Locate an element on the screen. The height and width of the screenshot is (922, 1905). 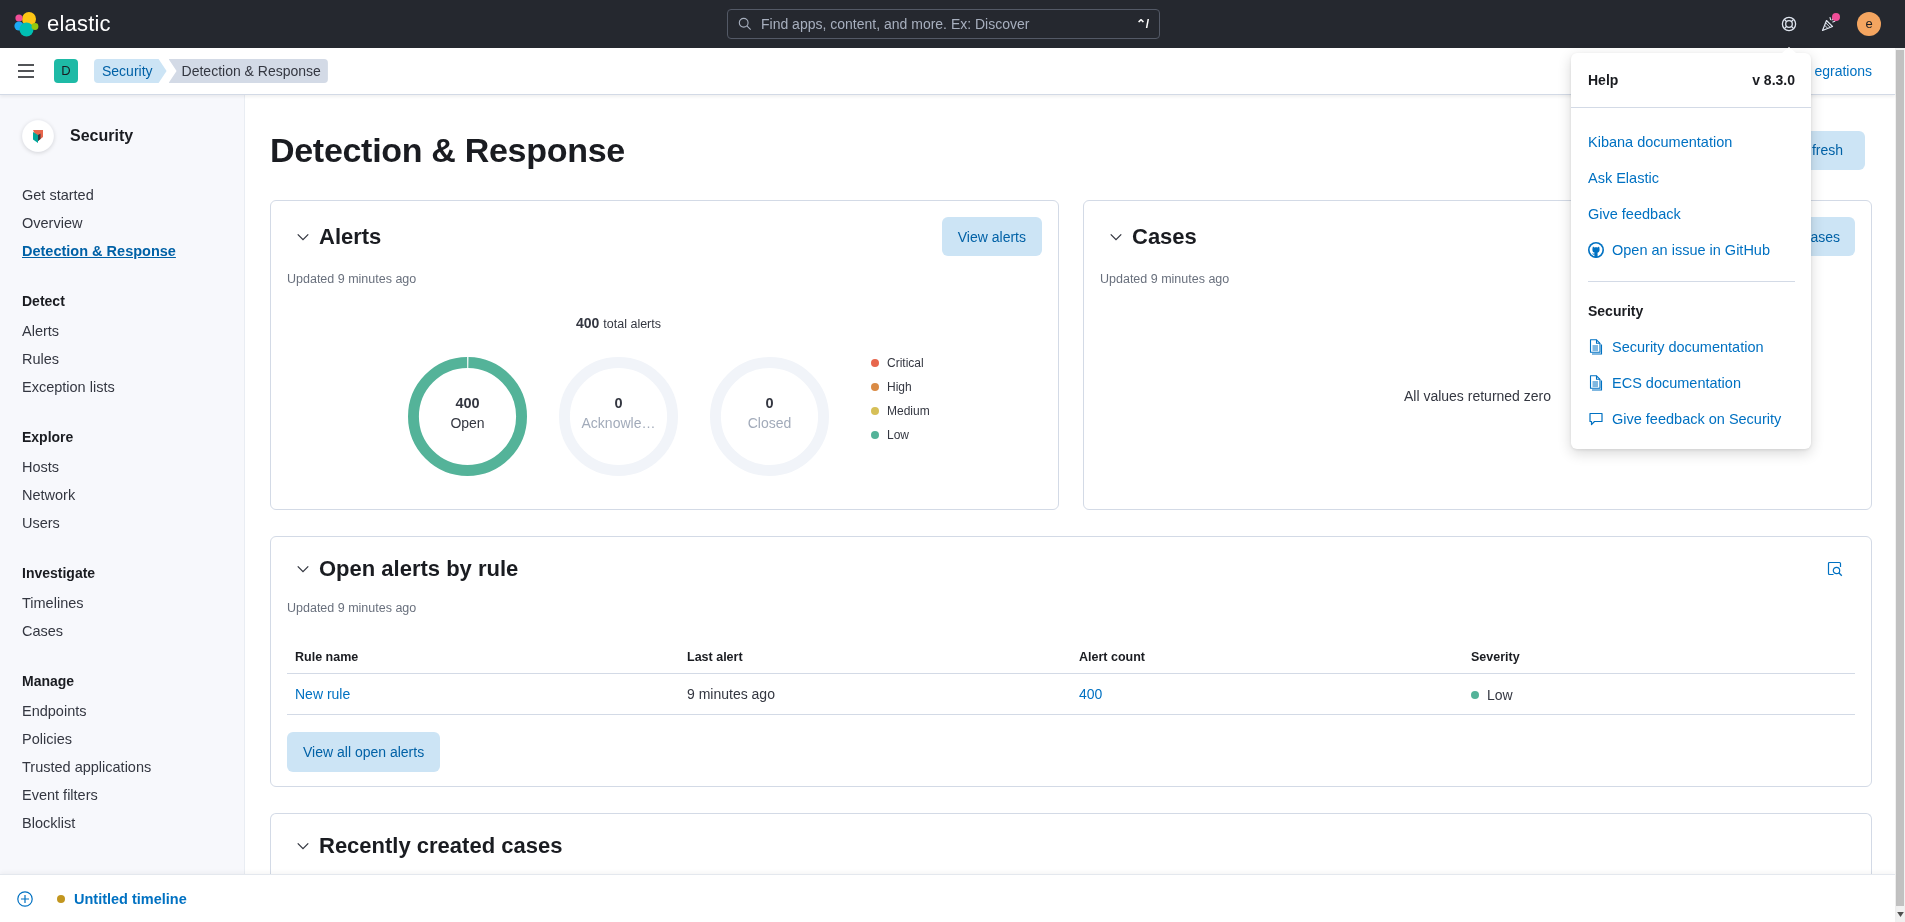
shortcut-hint: ⌃/ is located at coordinates (1142, 24).